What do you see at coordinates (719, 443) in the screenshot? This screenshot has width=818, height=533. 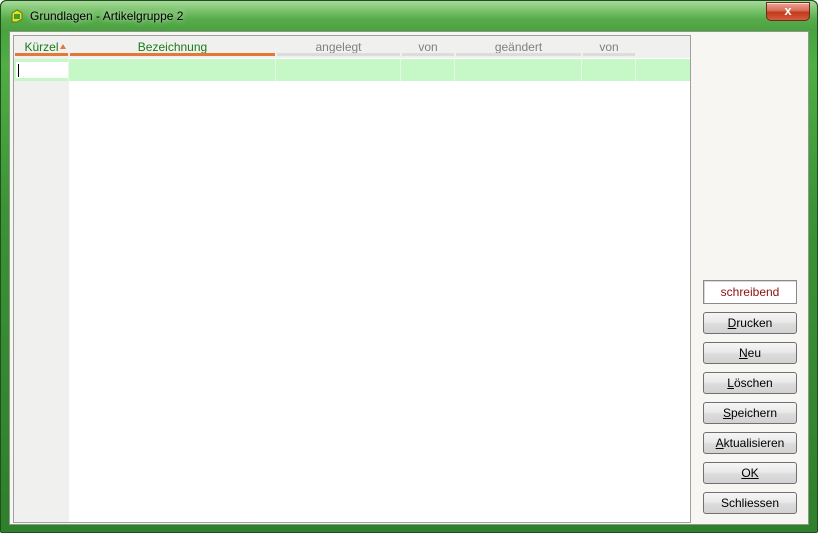 I see `mnemonic-letter: A` at bounding box center [719, 443].